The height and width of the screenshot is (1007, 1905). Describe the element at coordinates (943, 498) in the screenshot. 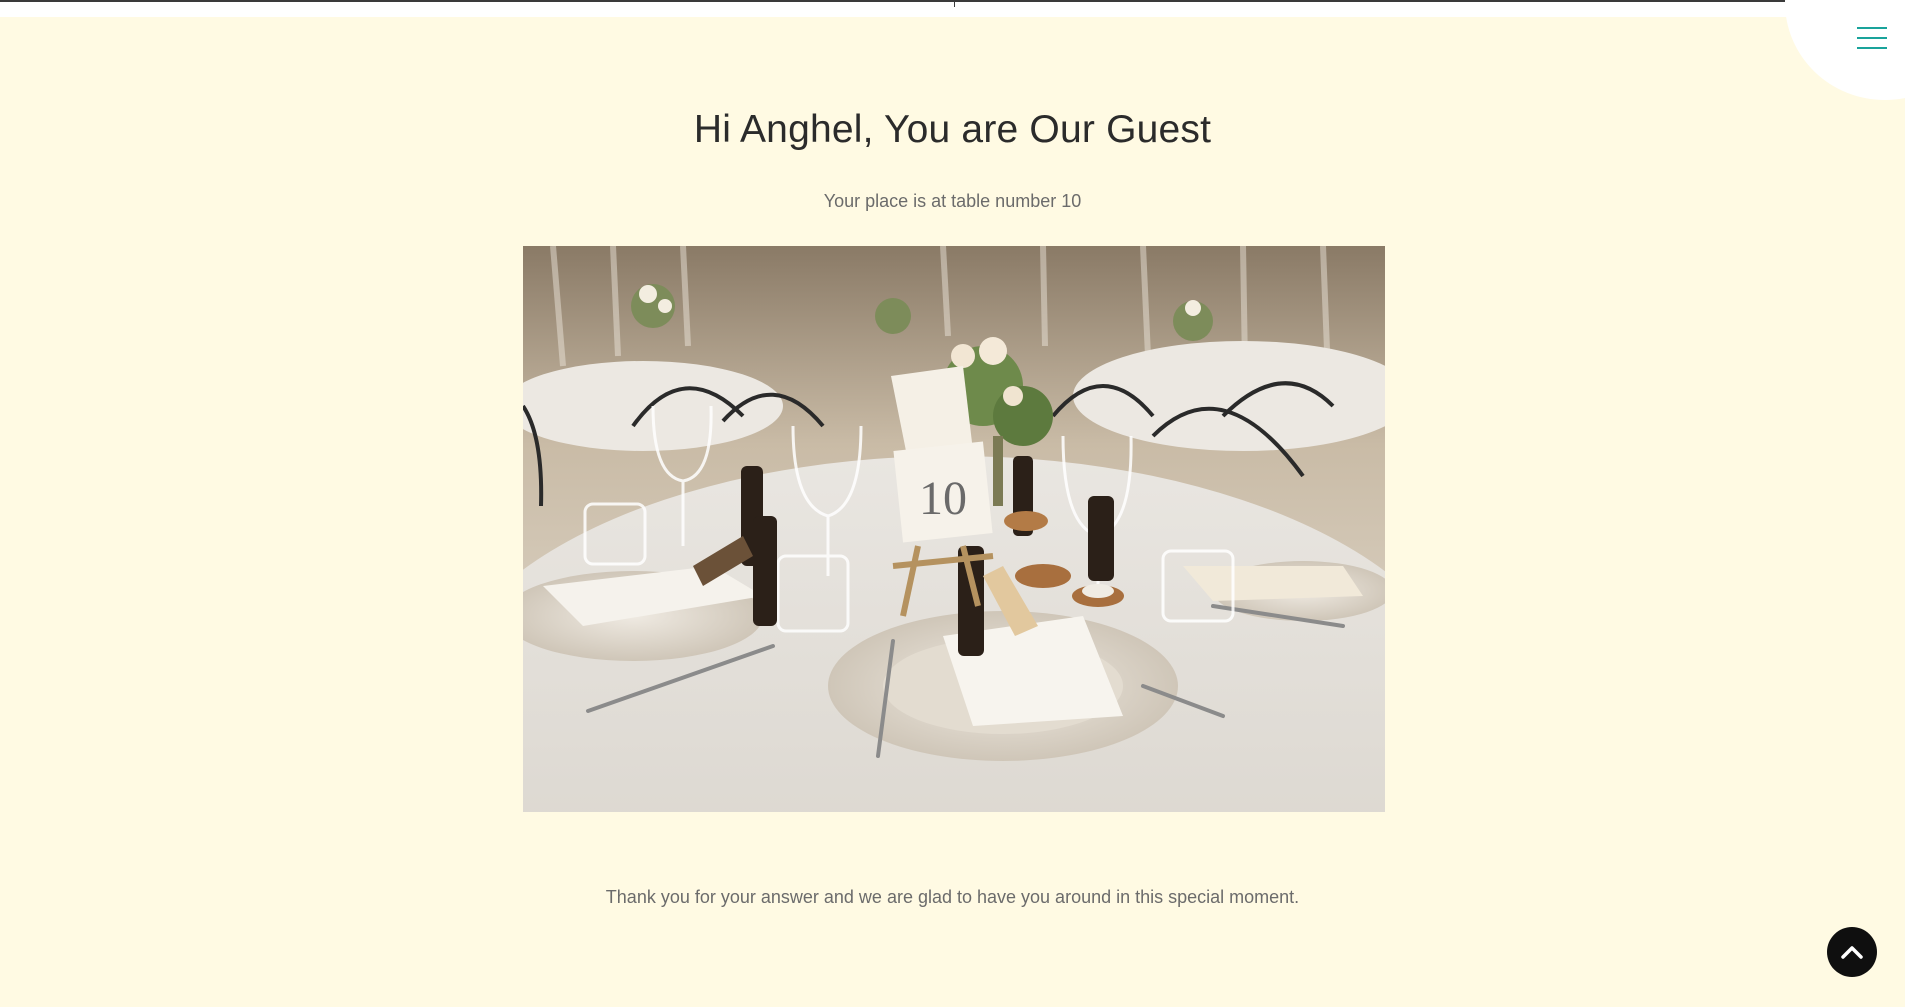

I see `table-number-card-text: 10` at that location.